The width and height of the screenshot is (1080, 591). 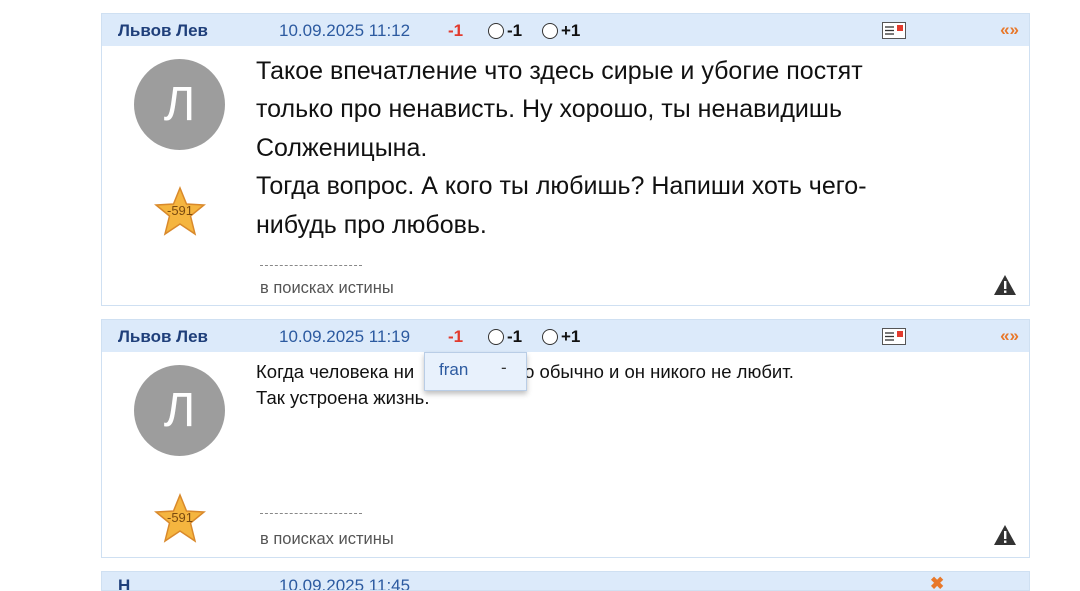 I want to click on close-icon: ✖, so click(x=937, y=582).